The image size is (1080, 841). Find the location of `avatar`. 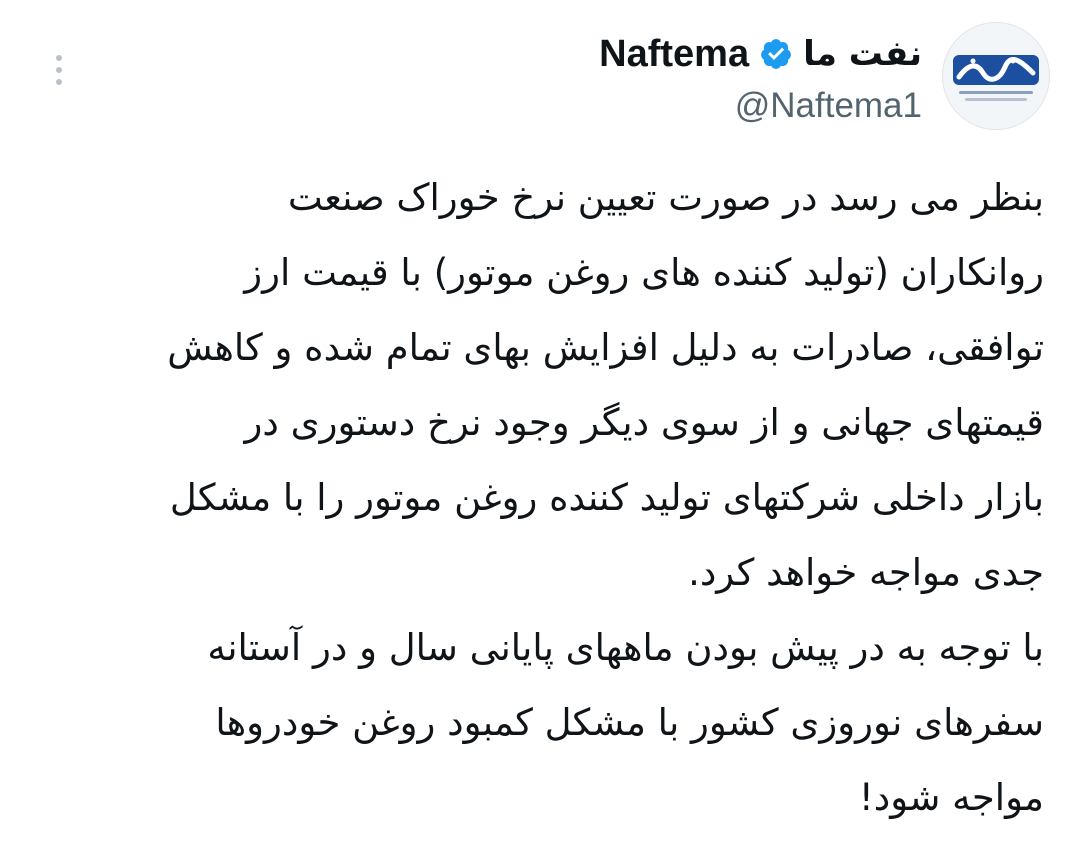

avatar is located at coordinates (996, 76).